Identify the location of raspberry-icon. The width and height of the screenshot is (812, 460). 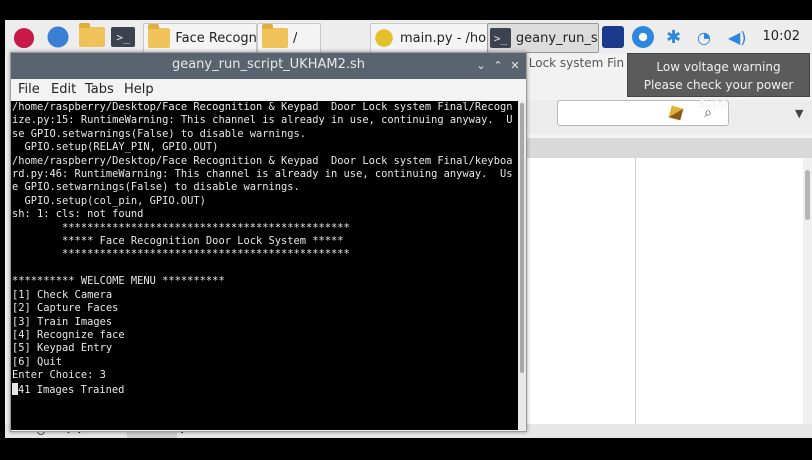
(24, 37).